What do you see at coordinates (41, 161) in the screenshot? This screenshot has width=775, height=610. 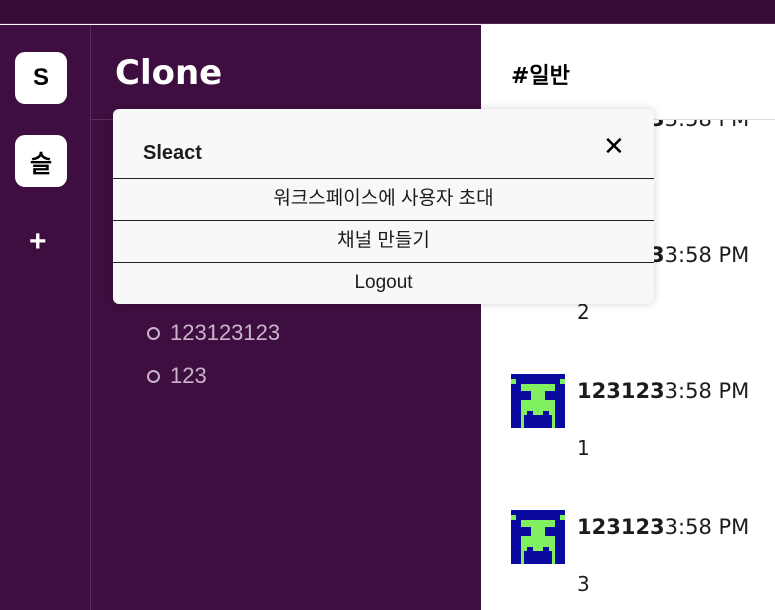 I see `workspace-button-seul: 슬` at bounding box center [41, 161].